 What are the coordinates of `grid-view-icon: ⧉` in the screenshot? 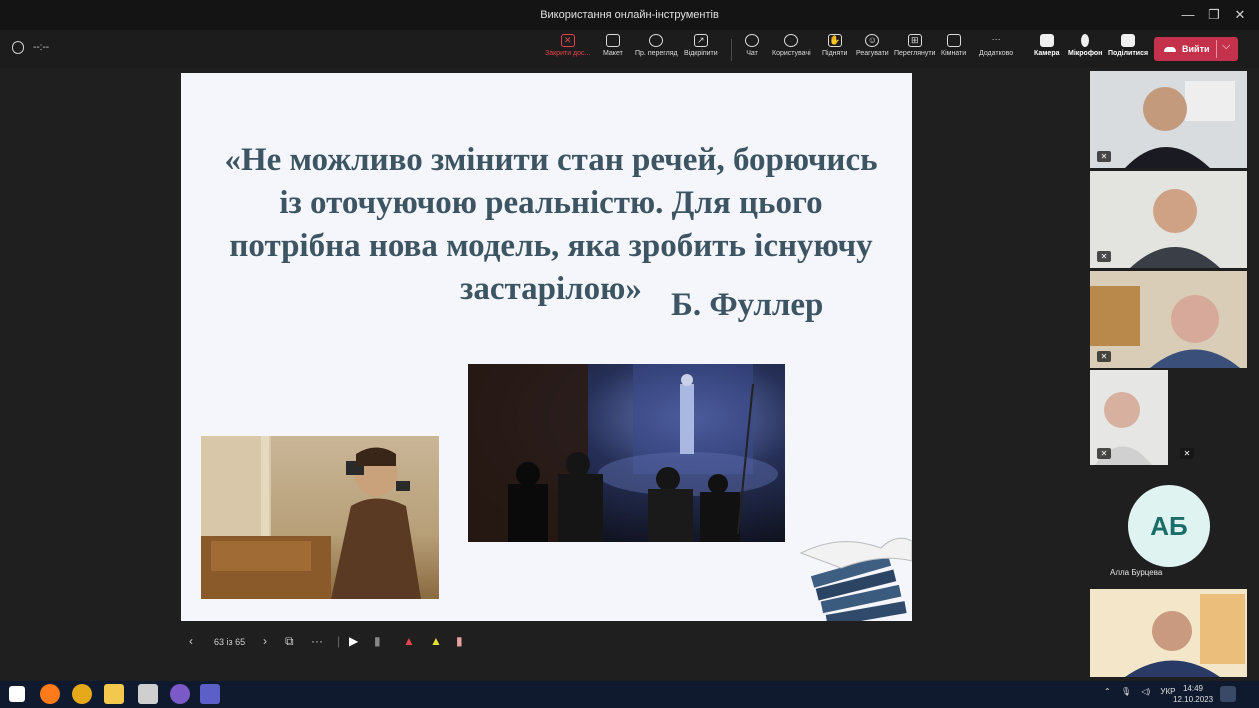 It's located at (289, 641).